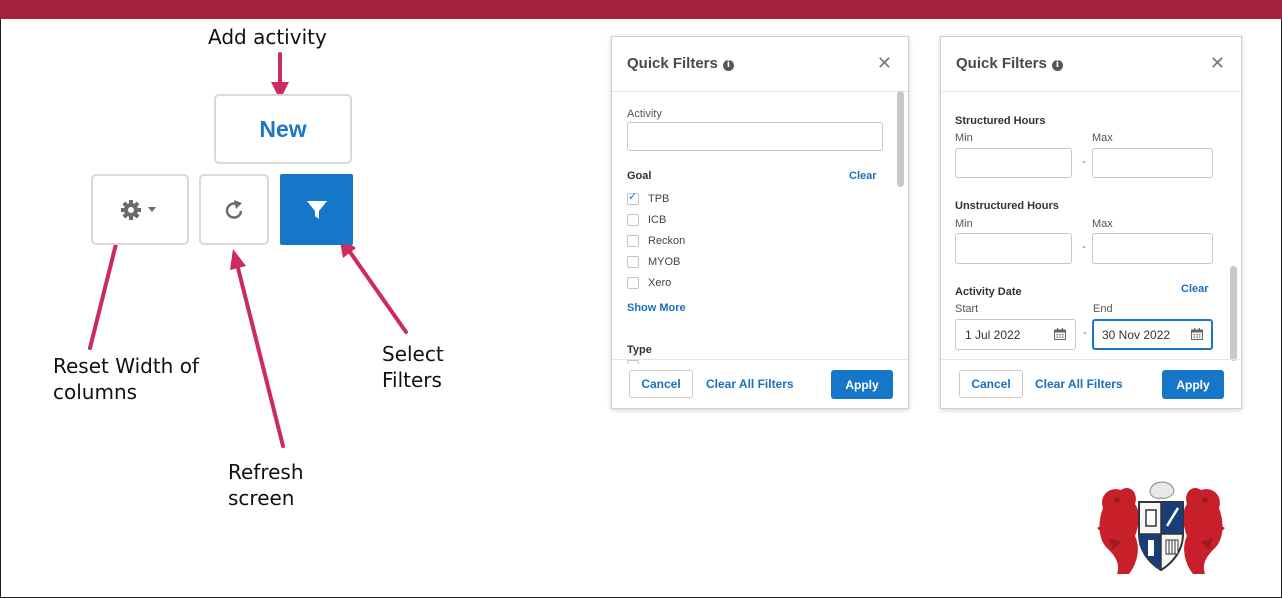 The image size is (1282, 599). What do you see at coordinates (863, 176) in the screenshot?
I see `goal-clear-link: Clear` at bounding box center [863, 176].